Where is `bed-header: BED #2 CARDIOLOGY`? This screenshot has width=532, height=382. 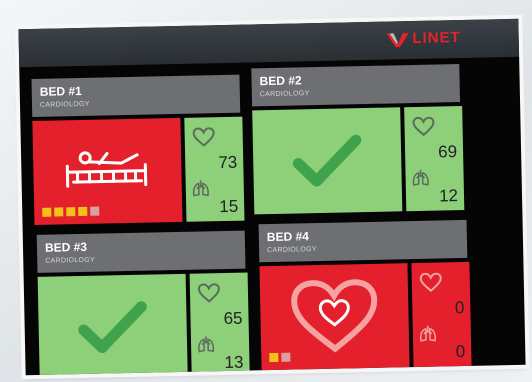 bed-header: BED #2 CARDIOLOGY is located at coordinates (356, 85).